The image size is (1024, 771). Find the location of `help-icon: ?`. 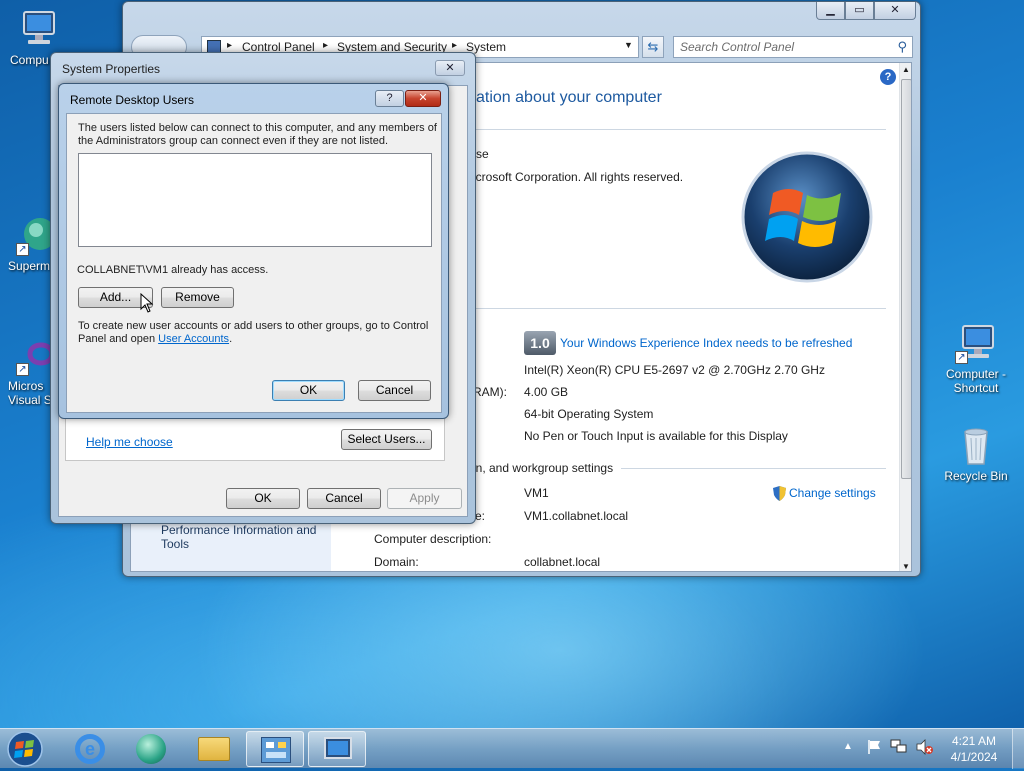

help-icon: ? is located at coordinates (888, 77).